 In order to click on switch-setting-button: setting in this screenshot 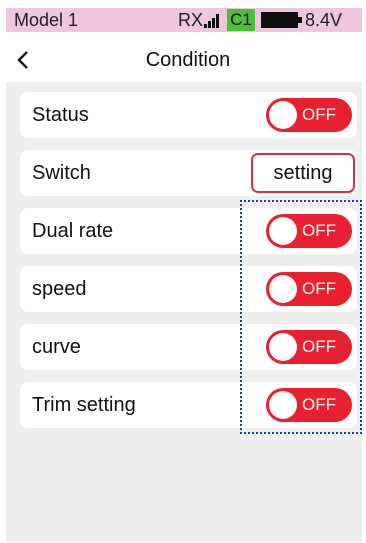, I will do `click(303, 173)`.